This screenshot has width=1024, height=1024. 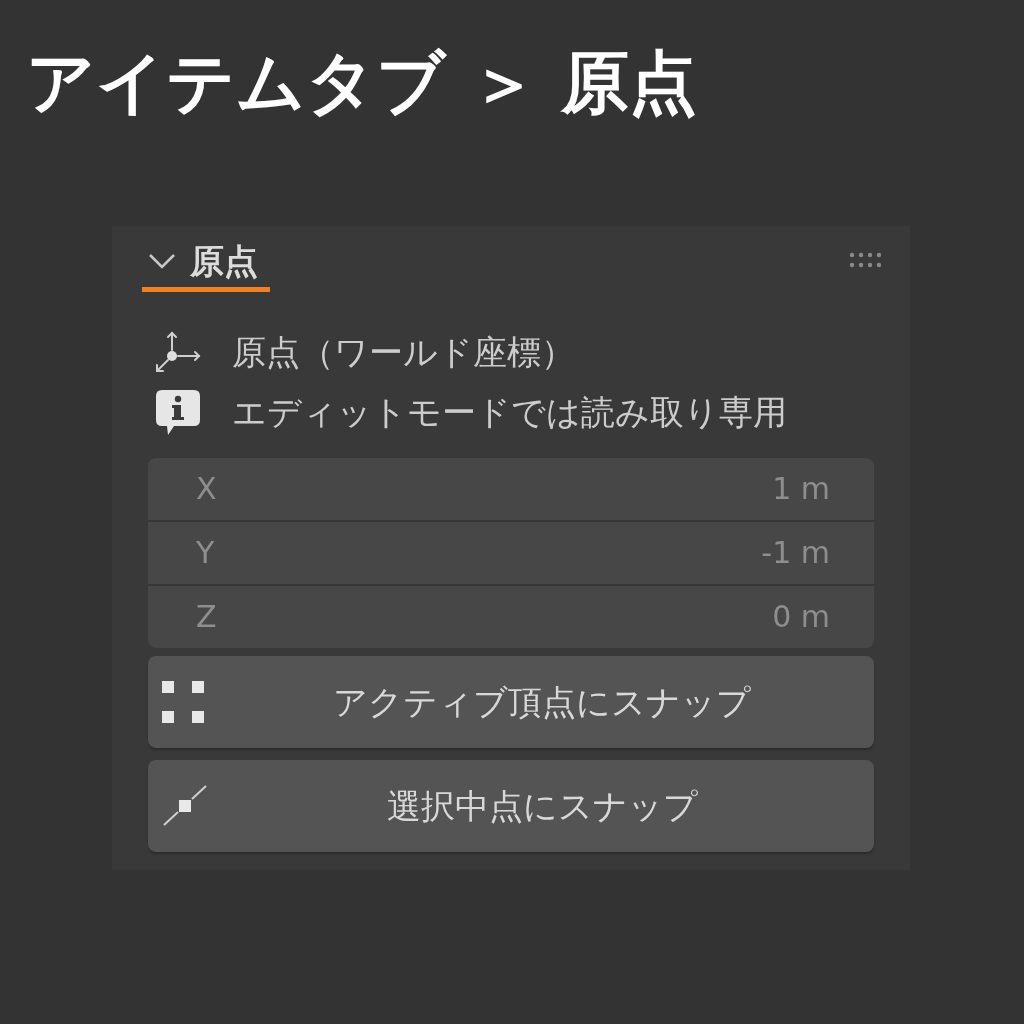 What do you see at coordinates (206, 489) in the screenshot?
I see `axis-label: X` at bounding box center [206, 489].